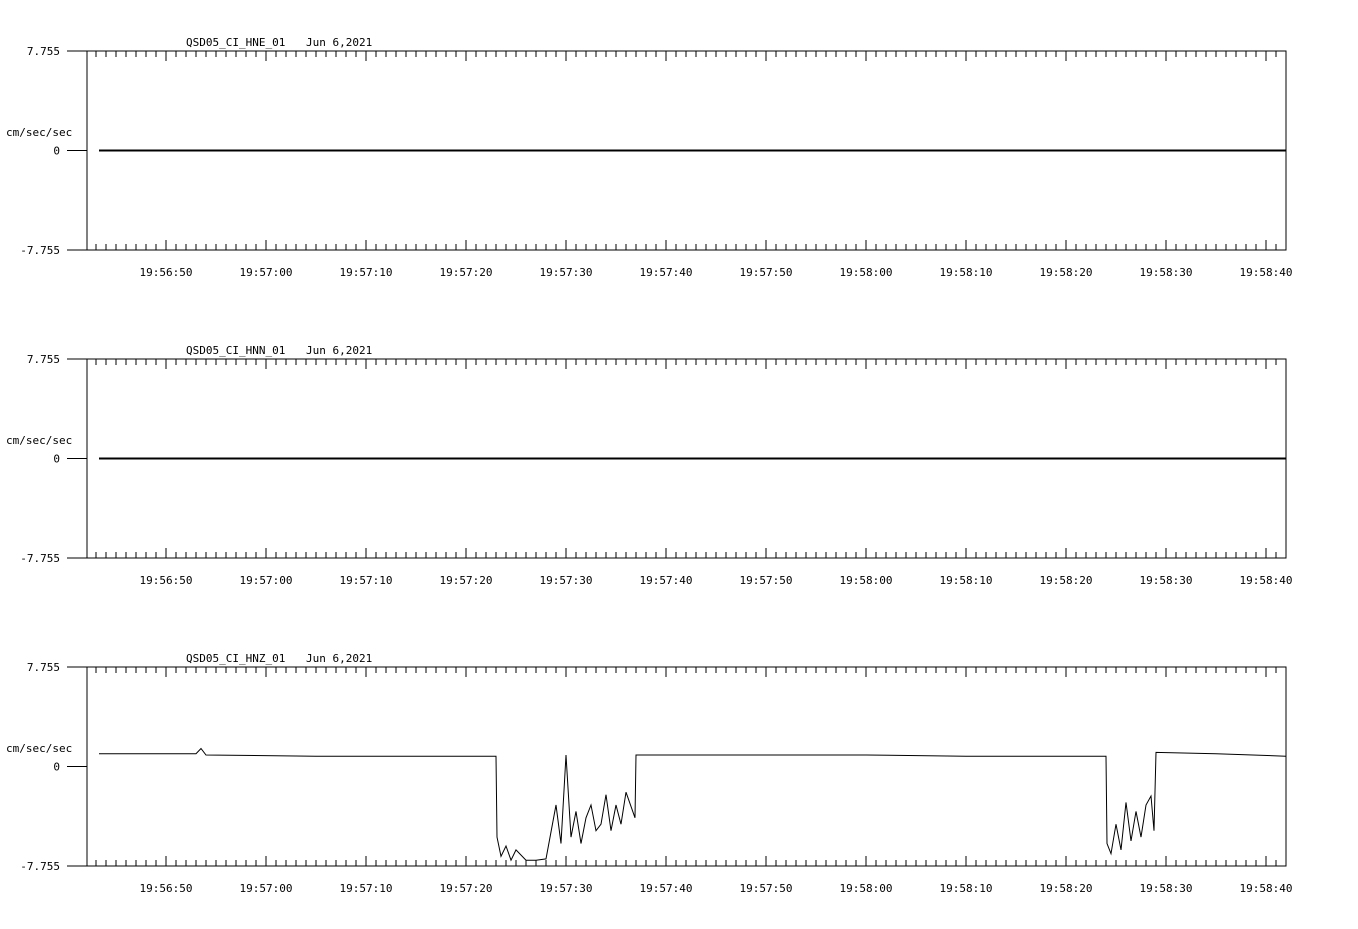 This screenshot has width=1358, height=929. I want to click on panel-title: QSD05_CI_HNZ_01, so click(235, 658).